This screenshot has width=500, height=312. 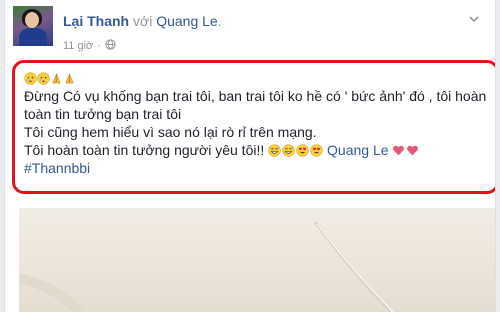 I want to click on mention-link: Quang Le, so click(x=358, y=150).